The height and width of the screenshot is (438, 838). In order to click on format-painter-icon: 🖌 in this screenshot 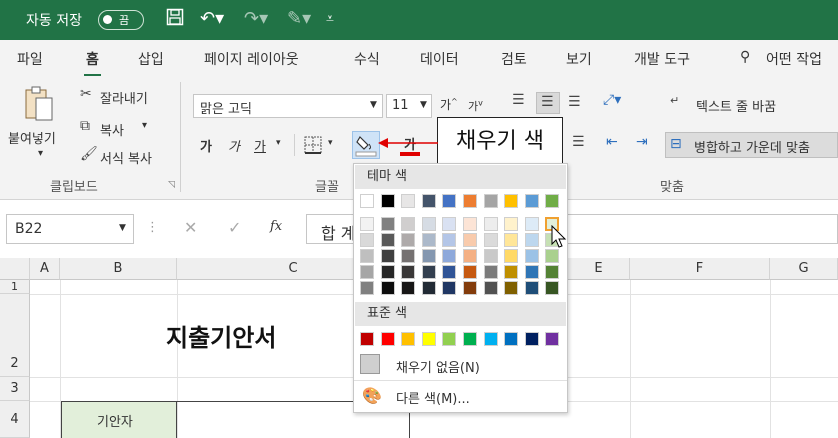, I will do `click(89, 154)`.